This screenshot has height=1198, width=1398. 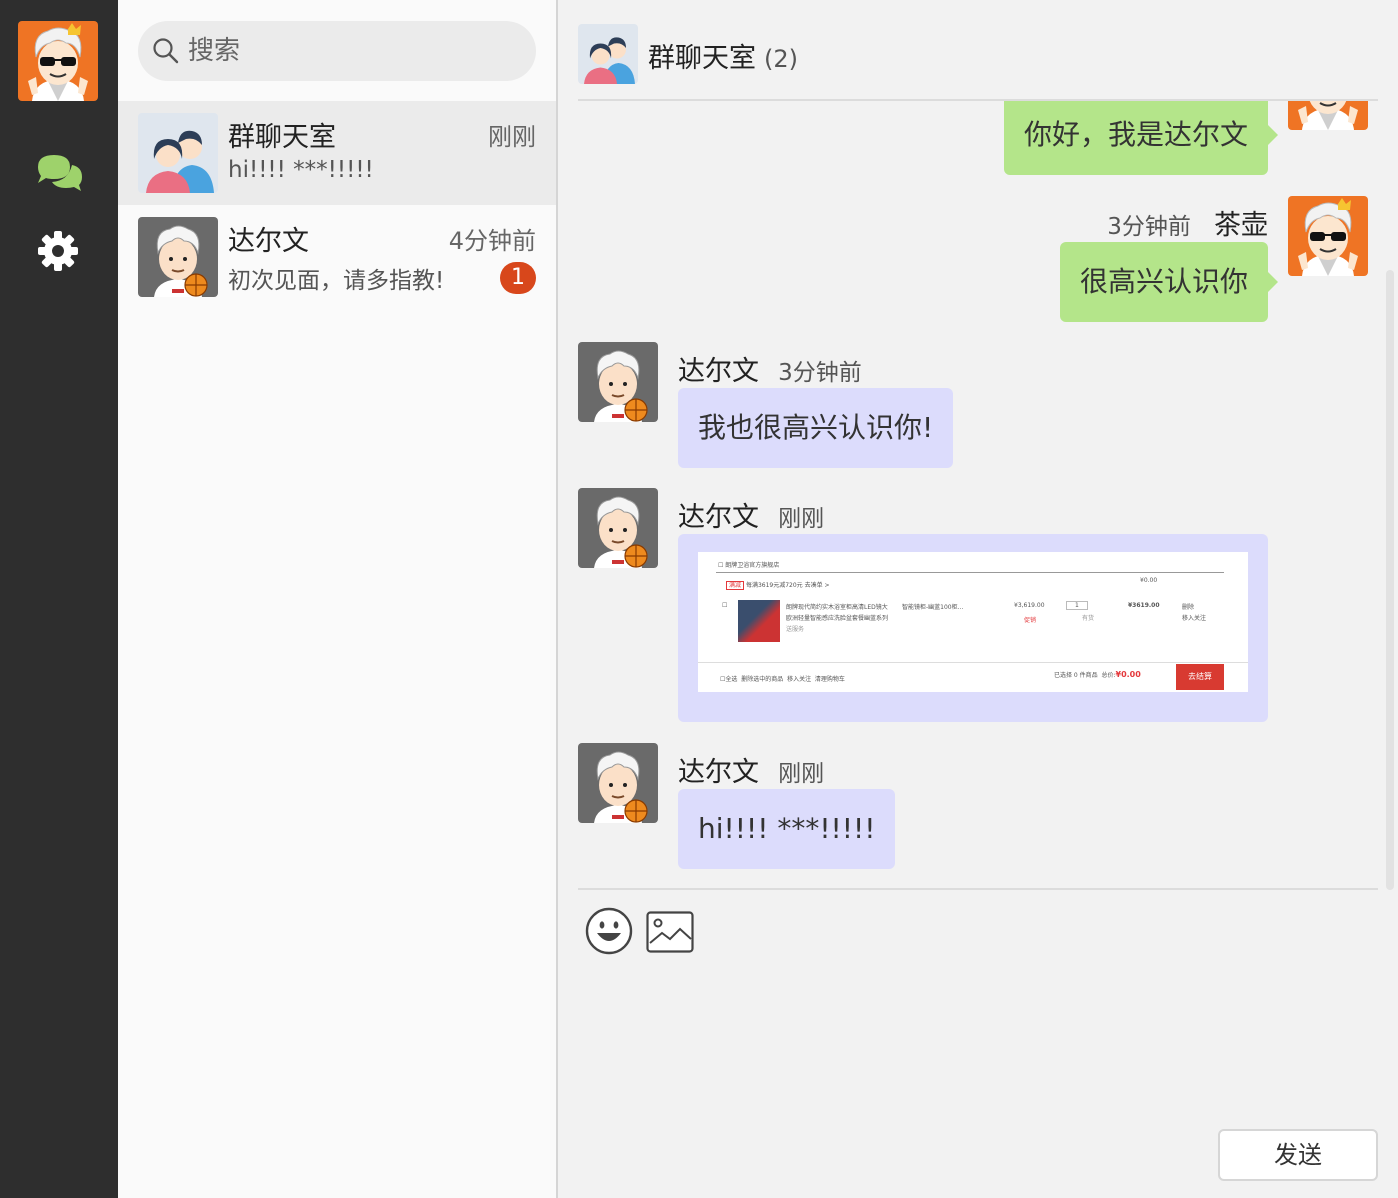 I want to click on chat-title-text: 群聊天室, so click(x=702, y=58).